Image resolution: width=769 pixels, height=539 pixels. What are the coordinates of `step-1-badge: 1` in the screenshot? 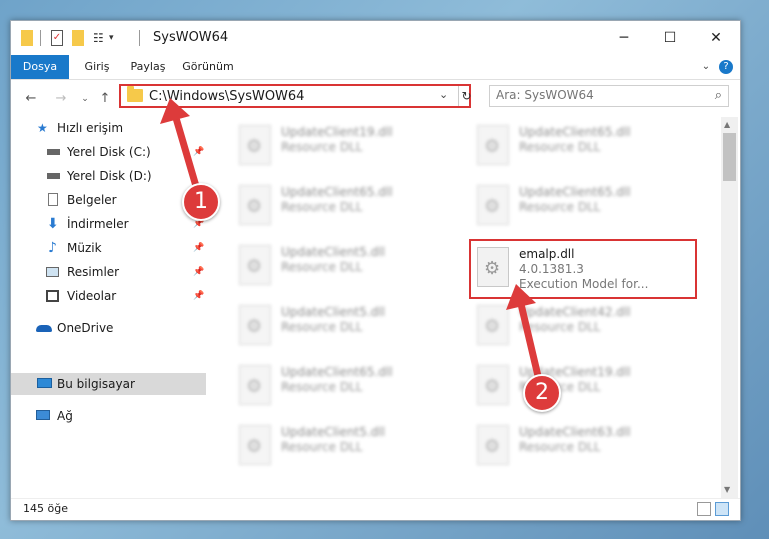 It's located at (201, 202).